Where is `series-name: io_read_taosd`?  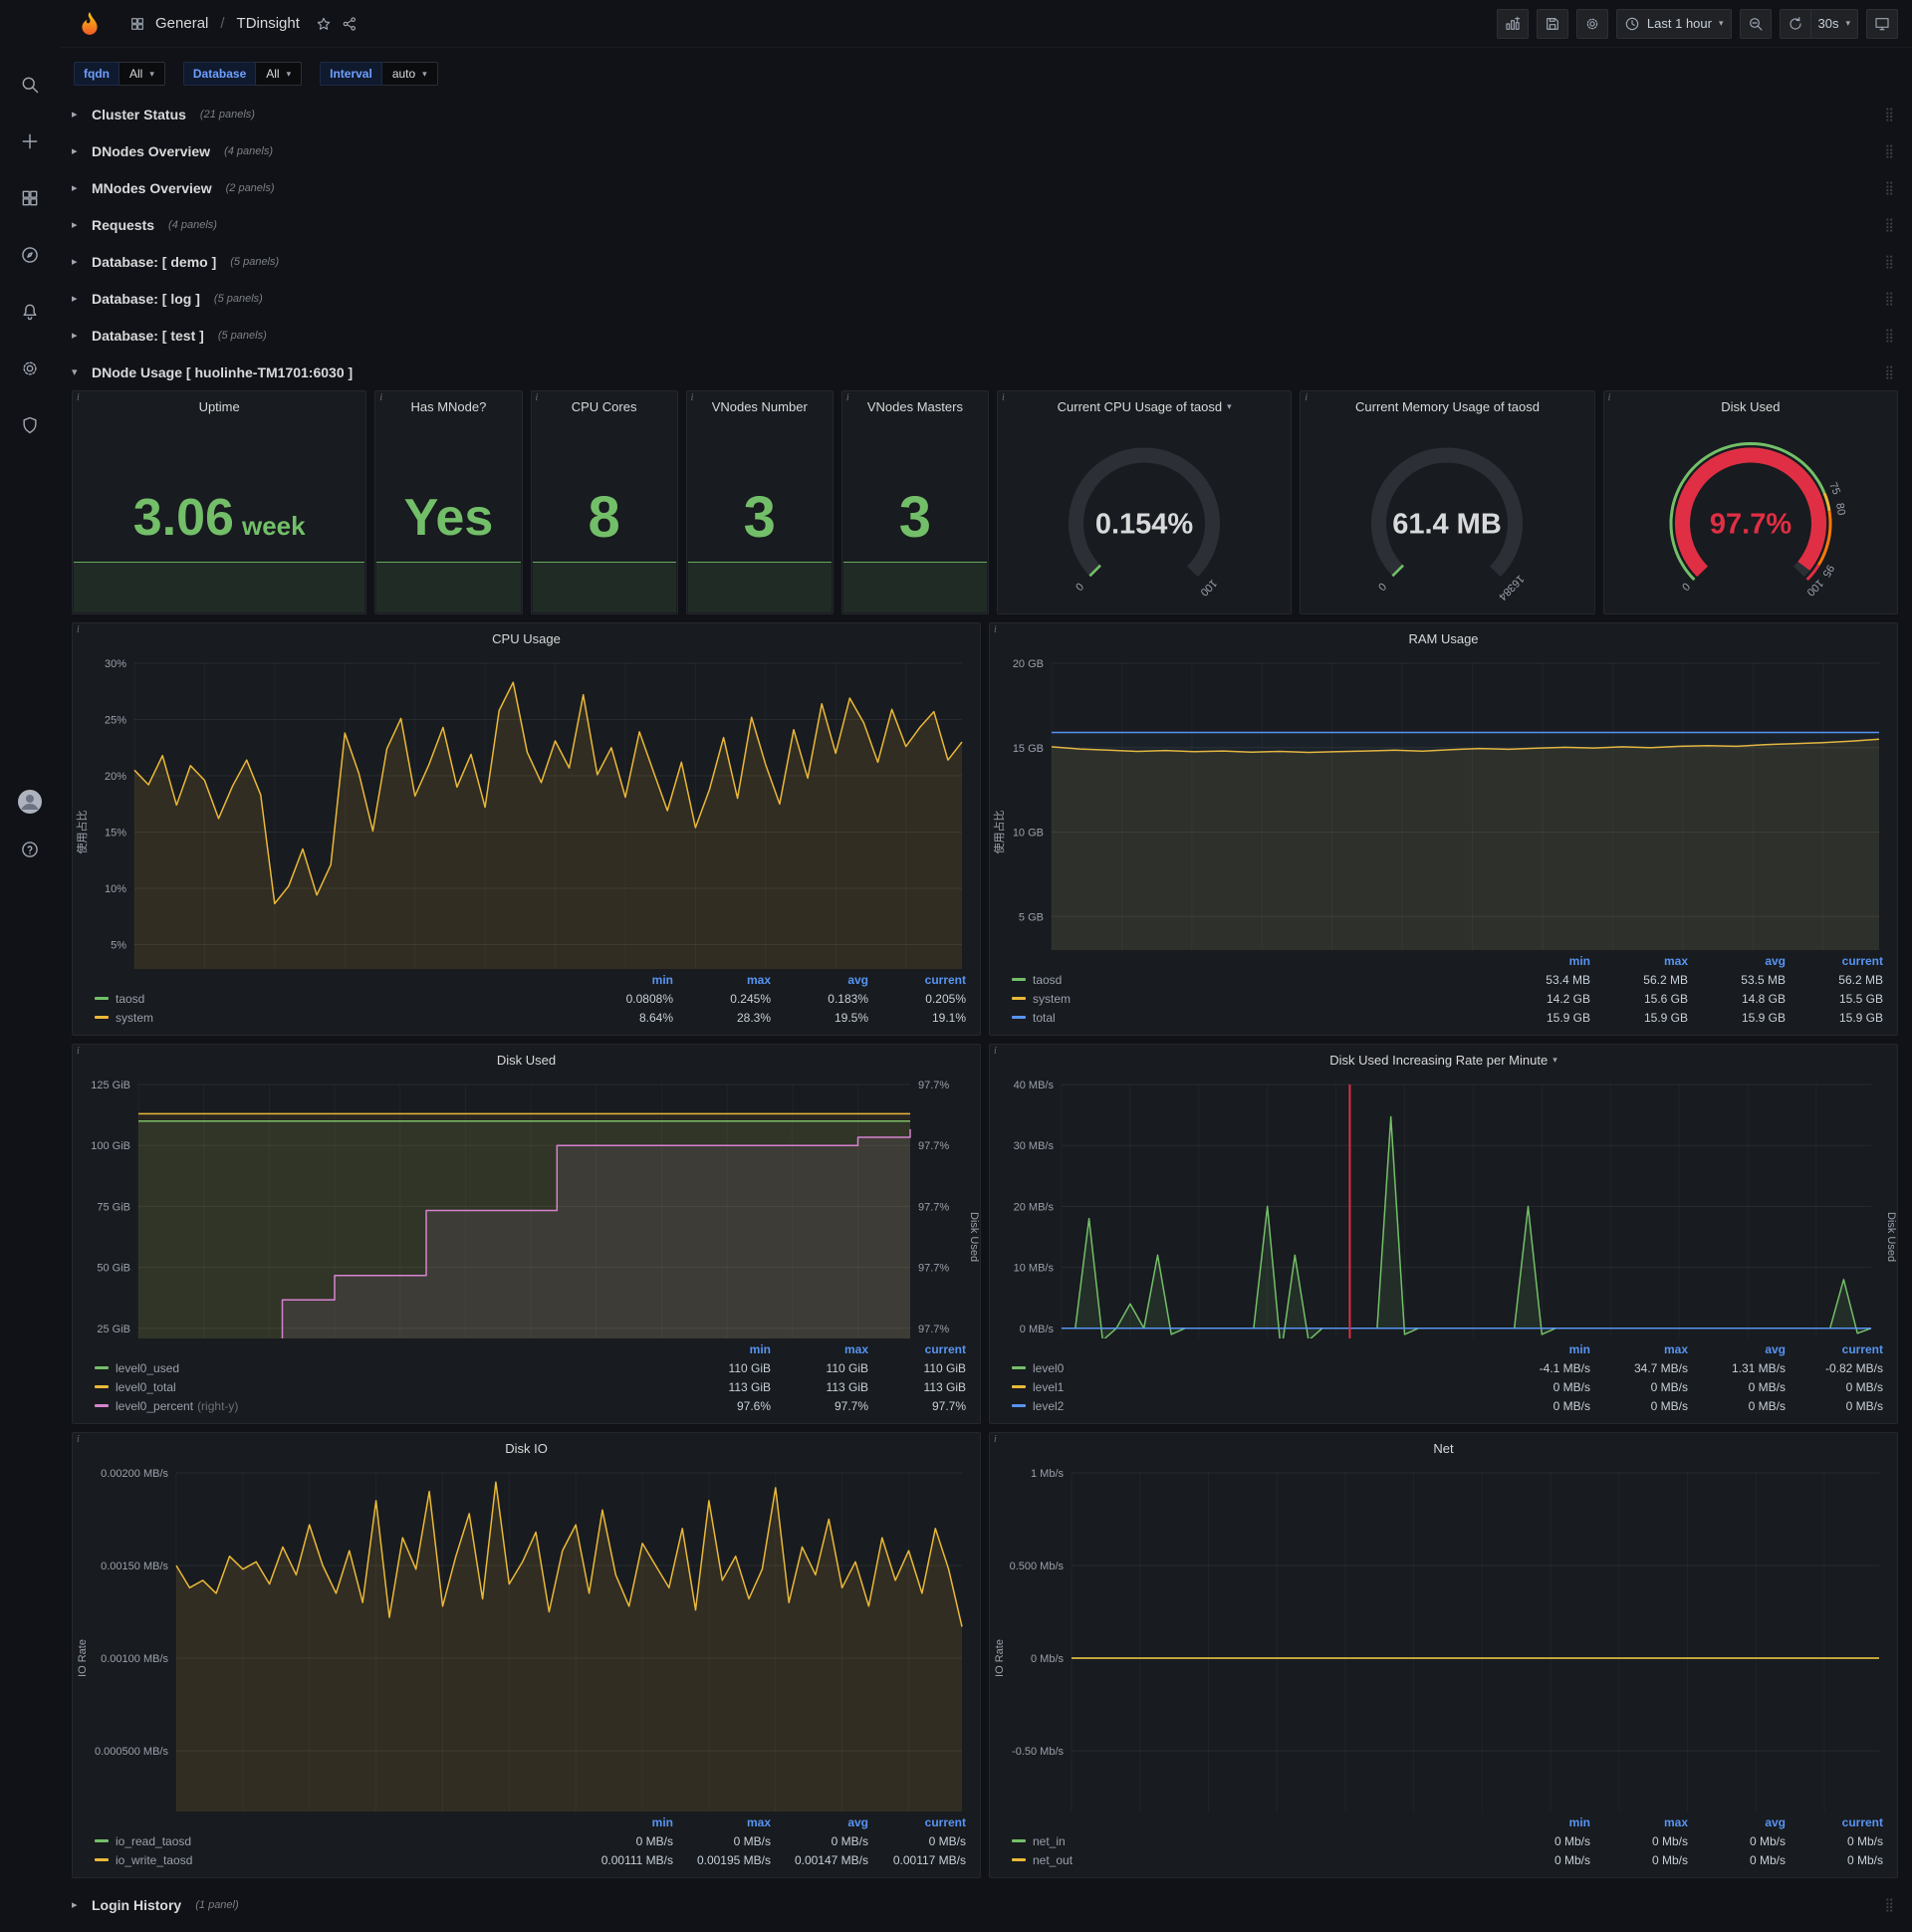
series-name: io_read_taosd is located at coordinates (153, 1841).